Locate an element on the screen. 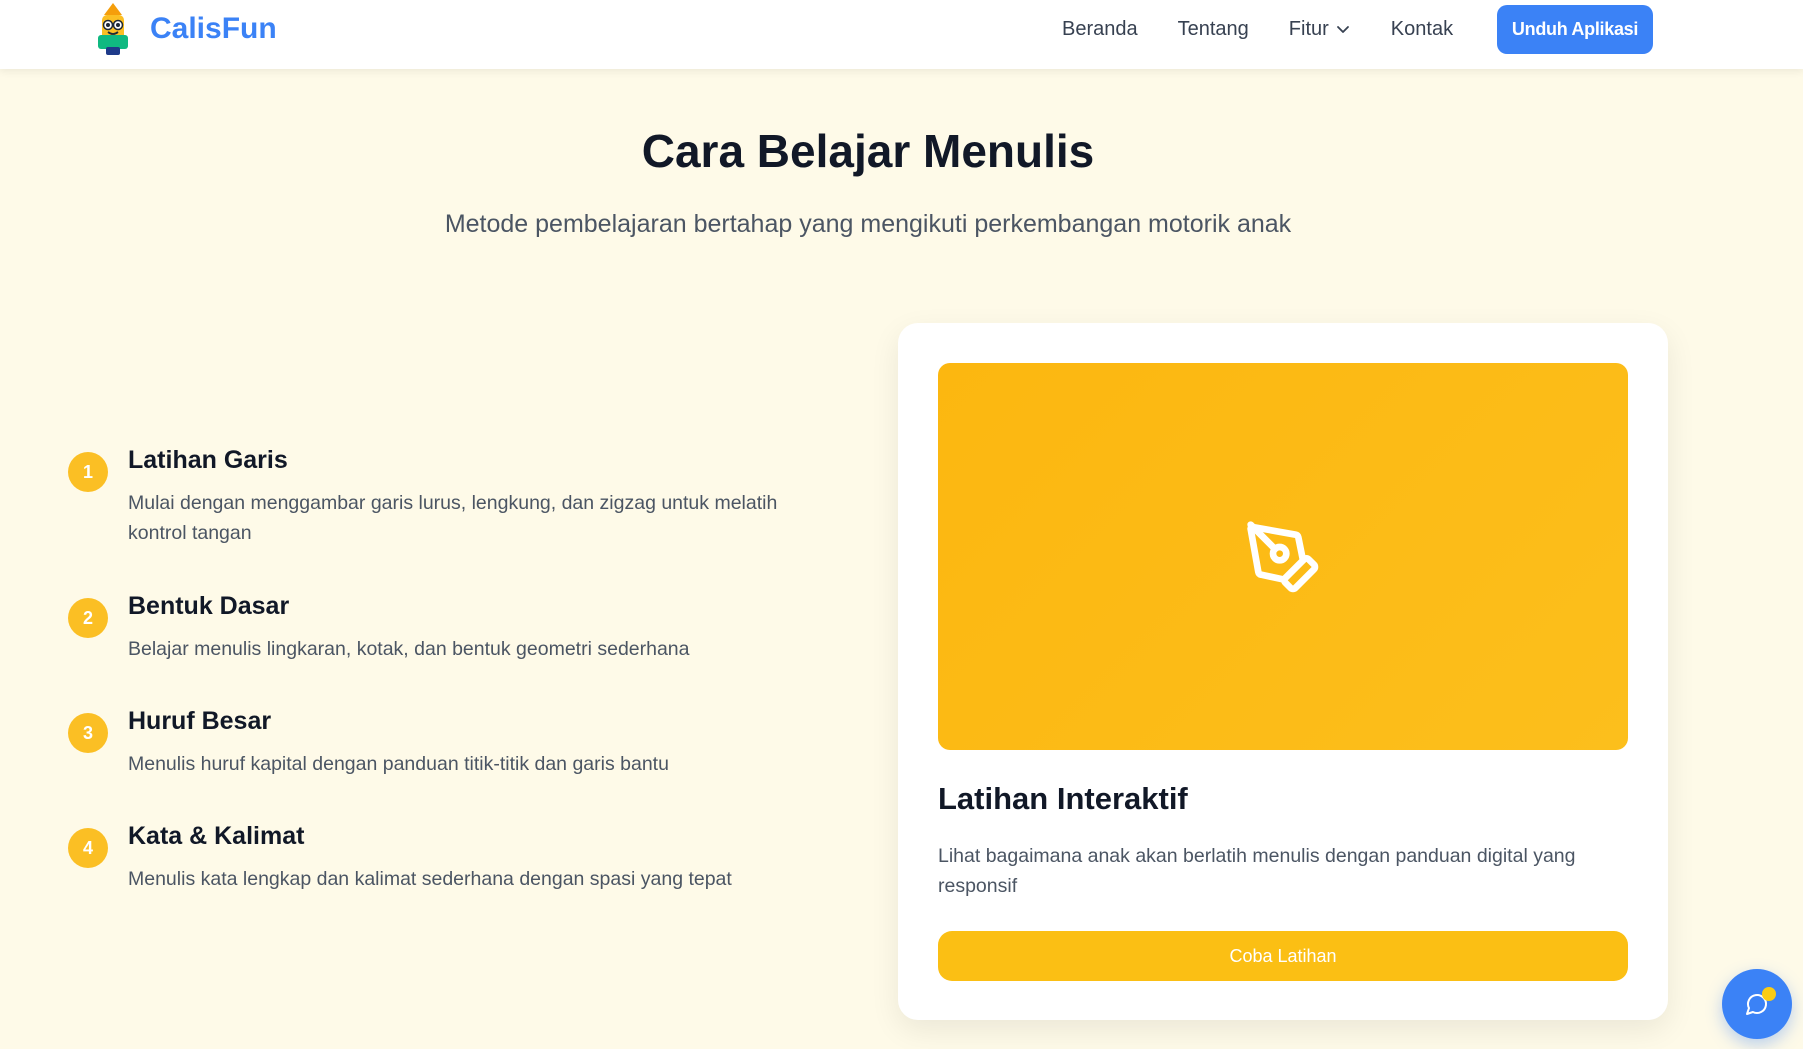 Image resolution: width=1803 pixels, height=1049 pixels. nav-link-tentang: Tentang is located at coordinates (1213, 29).